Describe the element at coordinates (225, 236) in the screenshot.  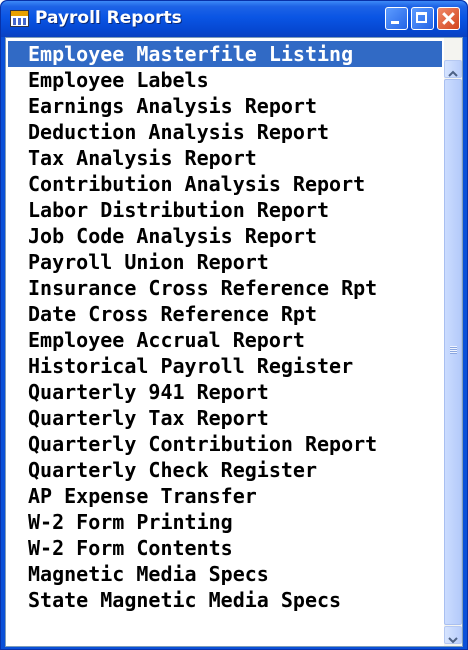
I see `report-list-item: Job Code Analysis Report` at that location.